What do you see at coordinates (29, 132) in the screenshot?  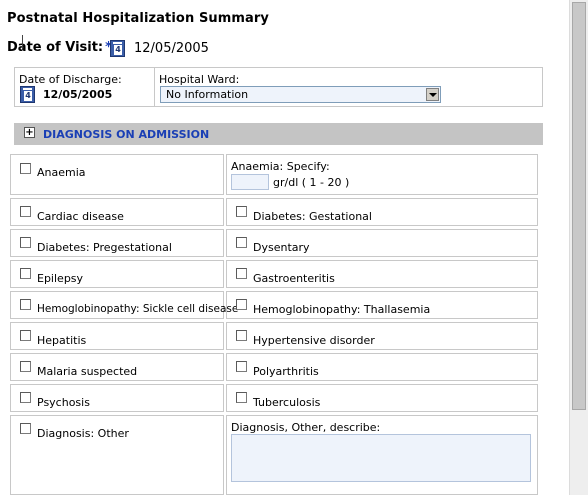 I see `expand-icon: +` at bounding box center [29, 132].